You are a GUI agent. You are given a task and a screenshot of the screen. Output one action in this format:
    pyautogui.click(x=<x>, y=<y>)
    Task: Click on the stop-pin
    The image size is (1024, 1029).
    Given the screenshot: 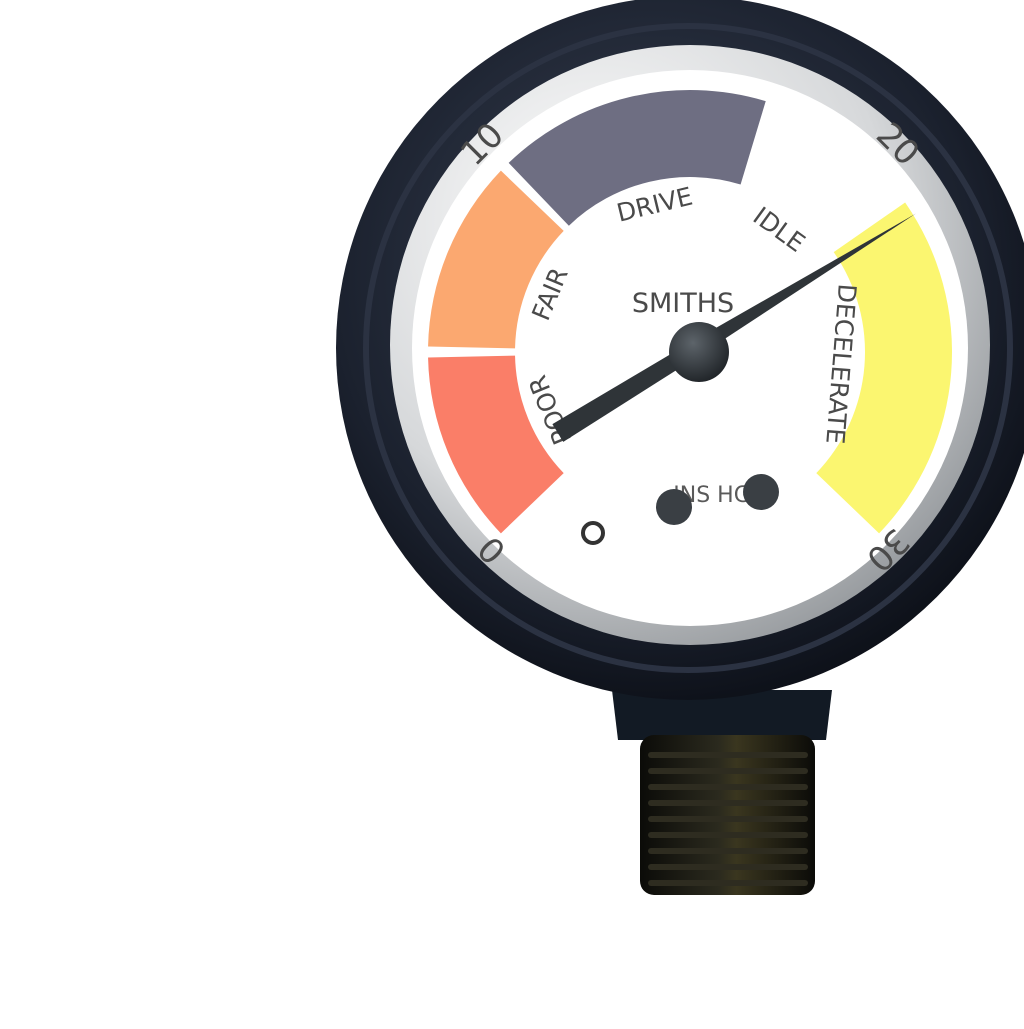 What is the action you would take?
    pyautogui.click(x=593, y=533)
    